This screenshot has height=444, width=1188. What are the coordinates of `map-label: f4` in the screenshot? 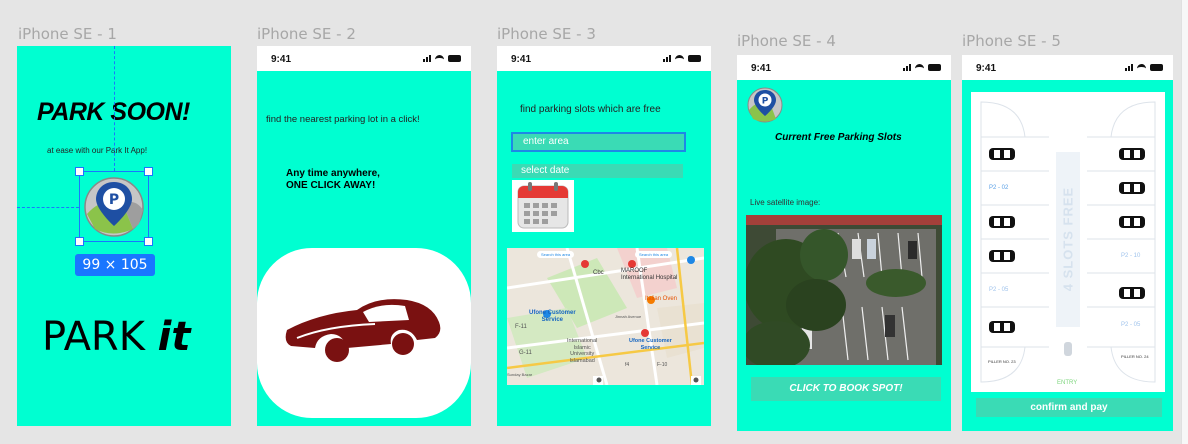 It's located at (627, 365).